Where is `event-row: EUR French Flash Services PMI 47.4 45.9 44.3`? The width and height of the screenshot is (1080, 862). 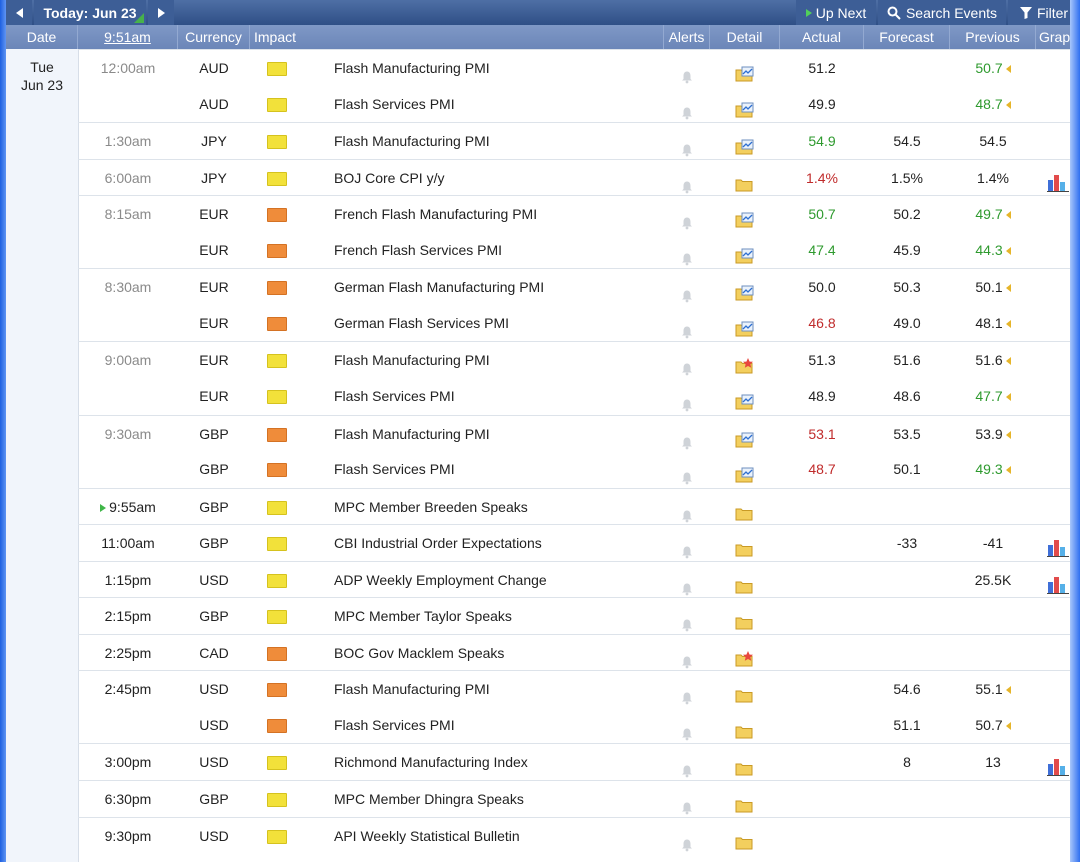
event-row: EUR French Flash Services PMI 47.4 45.9 44.3 is located at coordinates (574, 250).